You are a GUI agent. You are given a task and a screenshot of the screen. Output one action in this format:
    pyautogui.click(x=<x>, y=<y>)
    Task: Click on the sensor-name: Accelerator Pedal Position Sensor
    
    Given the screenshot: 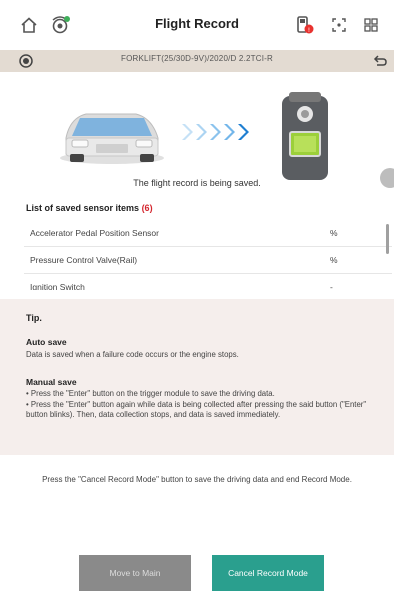 What is the action you would take?
    pyautogui.click(x=94, y=233)
    